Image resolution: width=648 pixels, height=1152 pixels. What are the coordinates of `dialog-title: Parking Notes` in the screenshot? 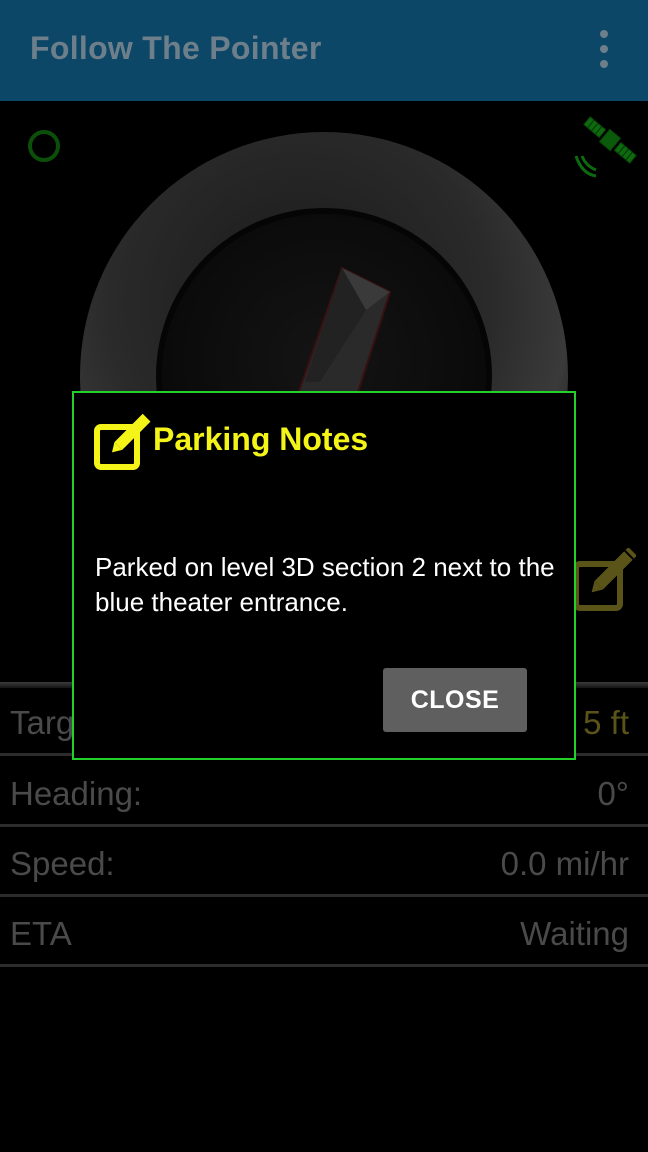 It's located at (261, 439).